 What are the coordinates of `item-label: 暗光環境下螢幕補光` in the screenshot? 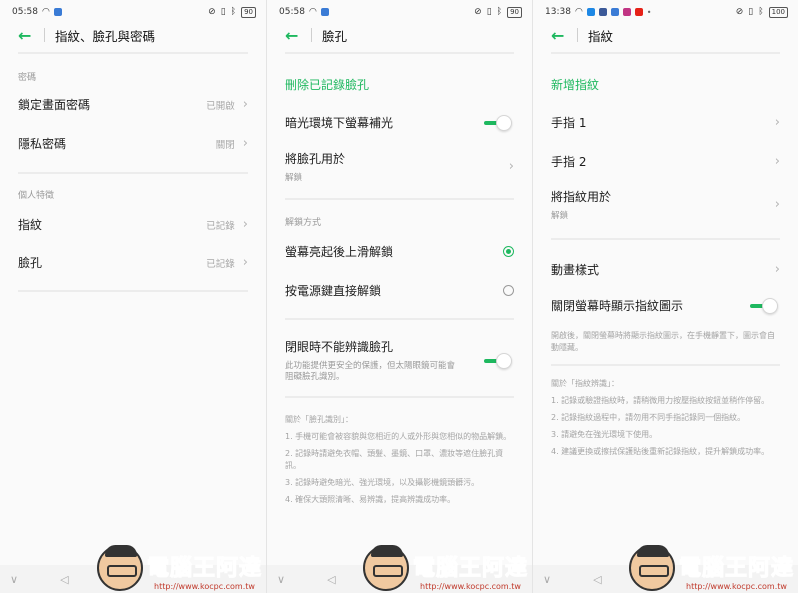 It's located at (339, 123).